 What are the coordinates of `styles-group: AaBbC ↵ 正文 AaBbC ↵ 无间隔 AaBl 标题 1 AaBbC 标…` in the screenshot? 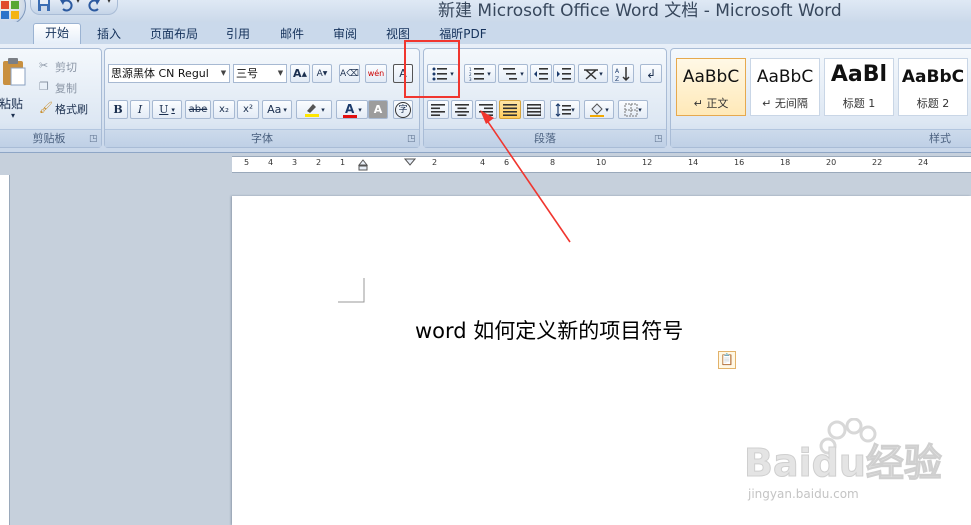 It's located at (820, 98).